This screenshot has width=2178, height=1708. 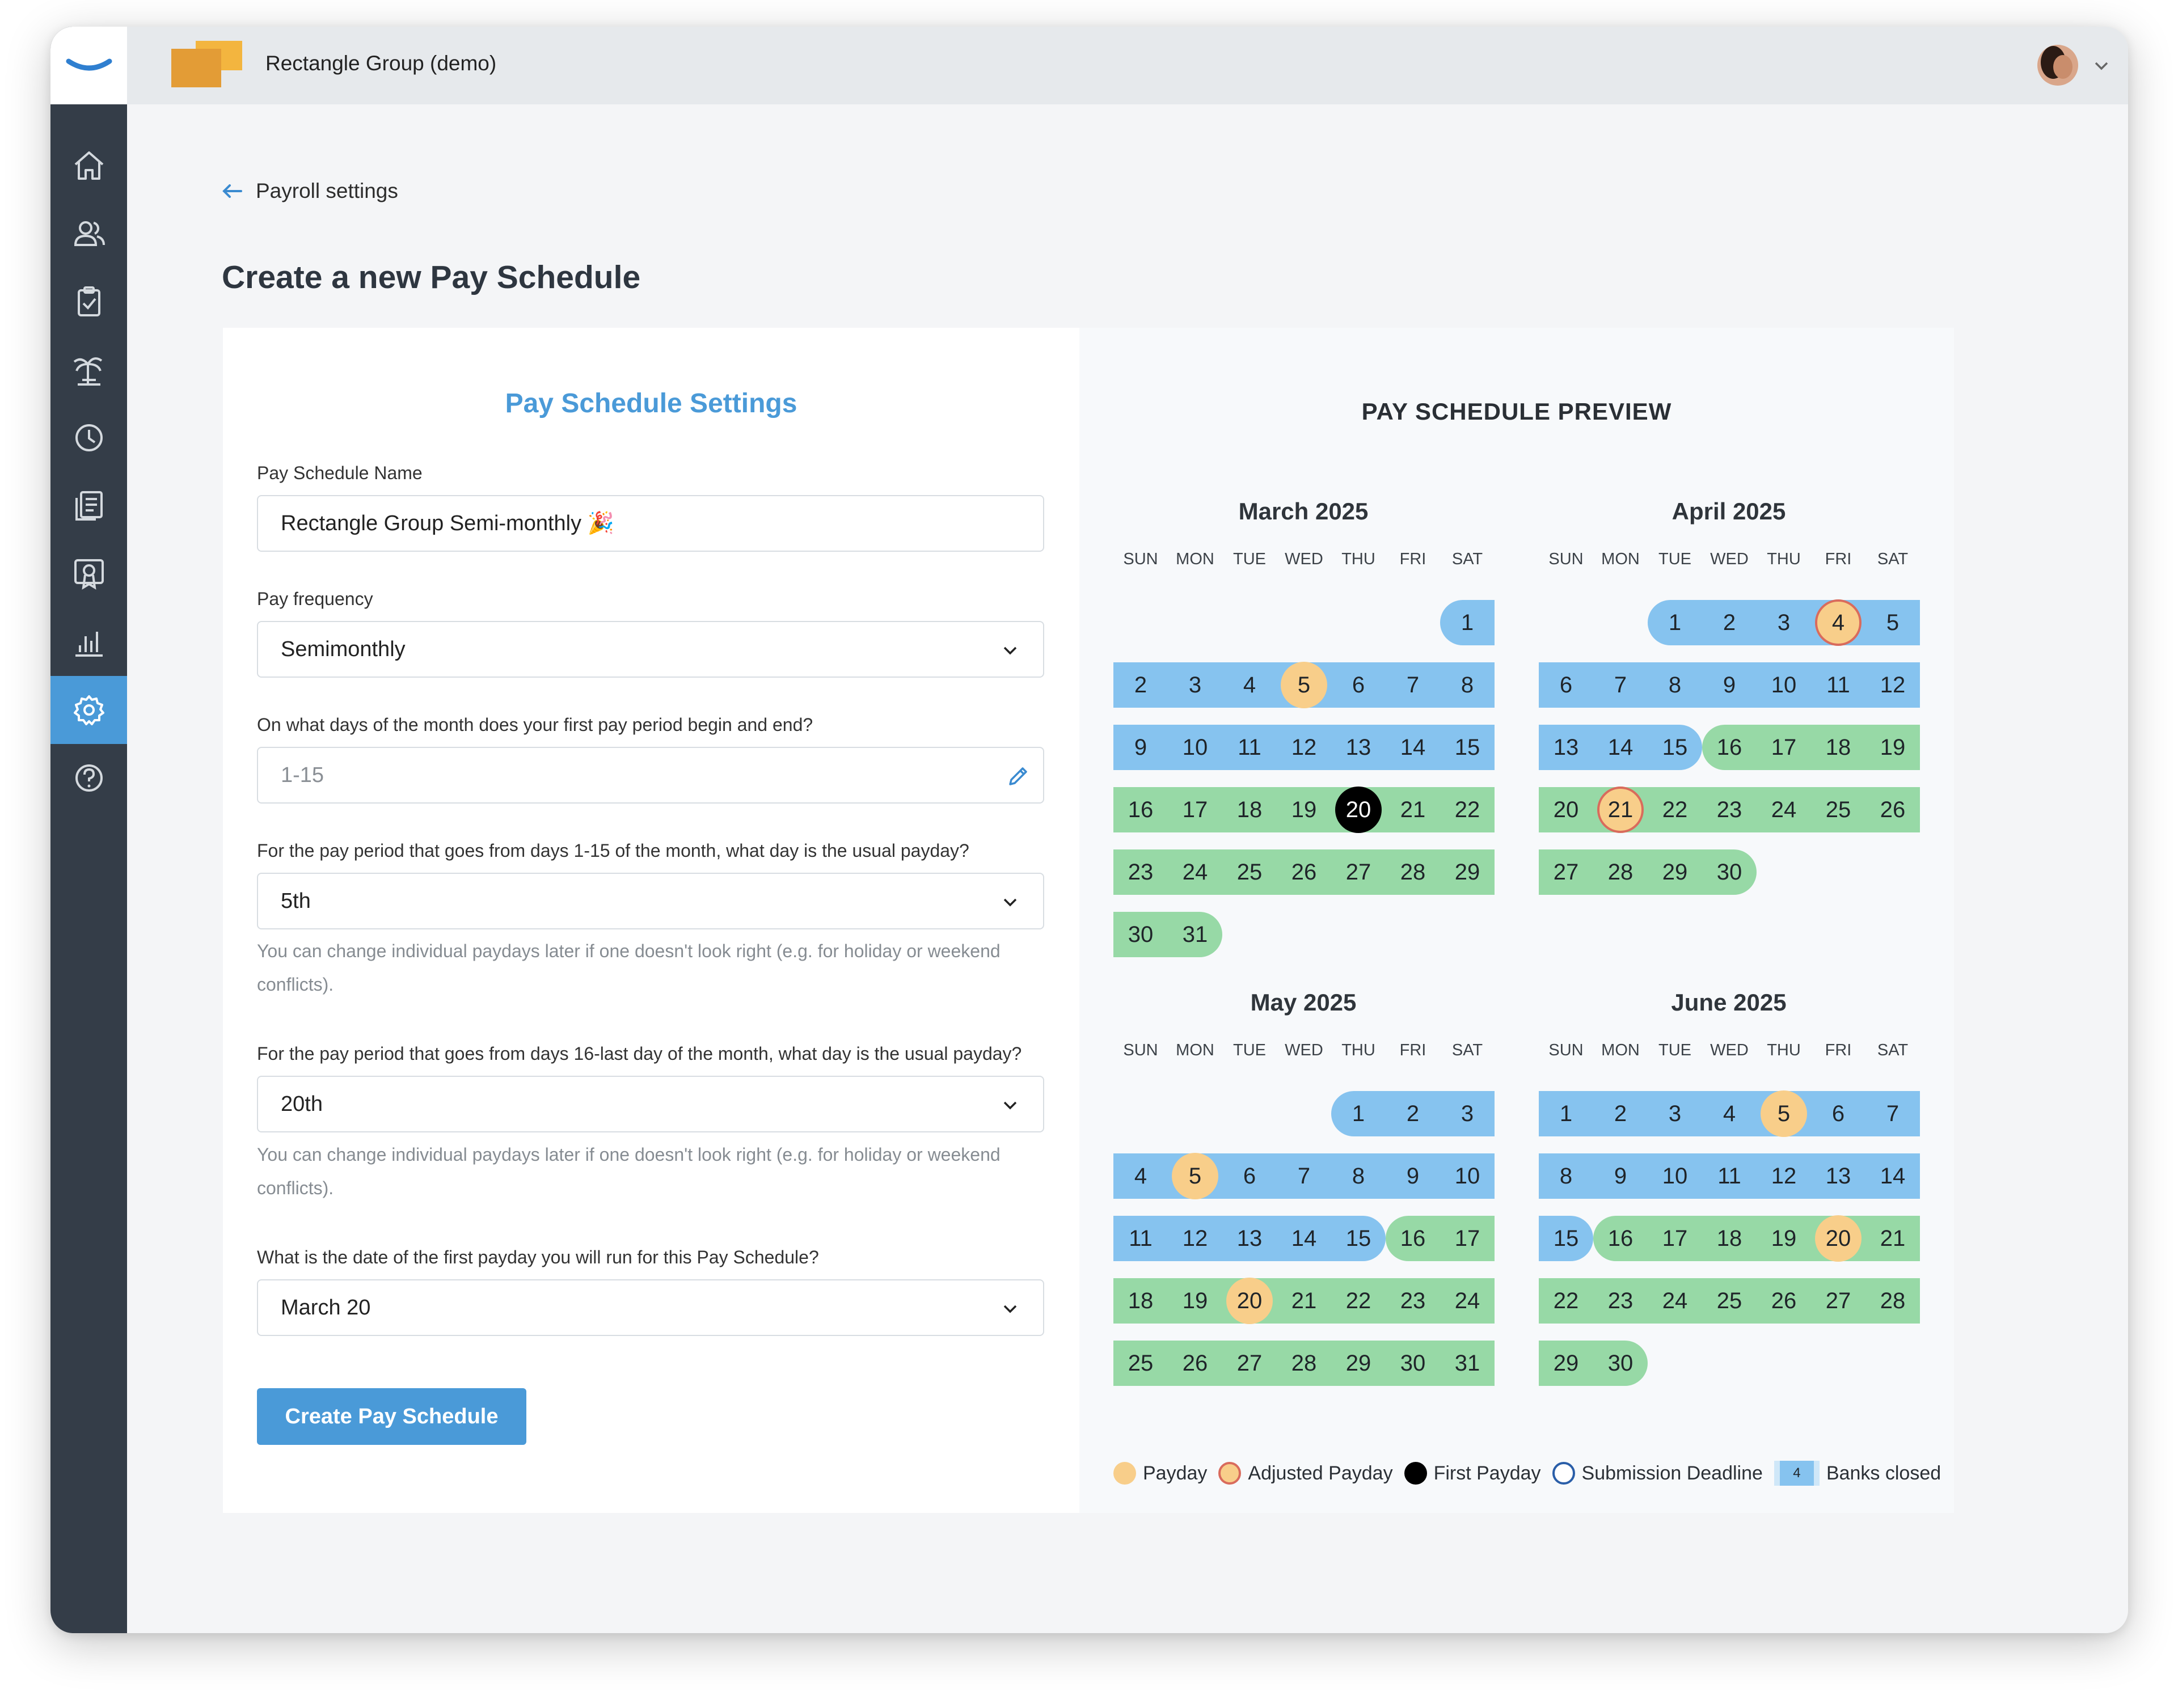 I want to click on back-link: Payroll settings, so click(x=309, y=191).